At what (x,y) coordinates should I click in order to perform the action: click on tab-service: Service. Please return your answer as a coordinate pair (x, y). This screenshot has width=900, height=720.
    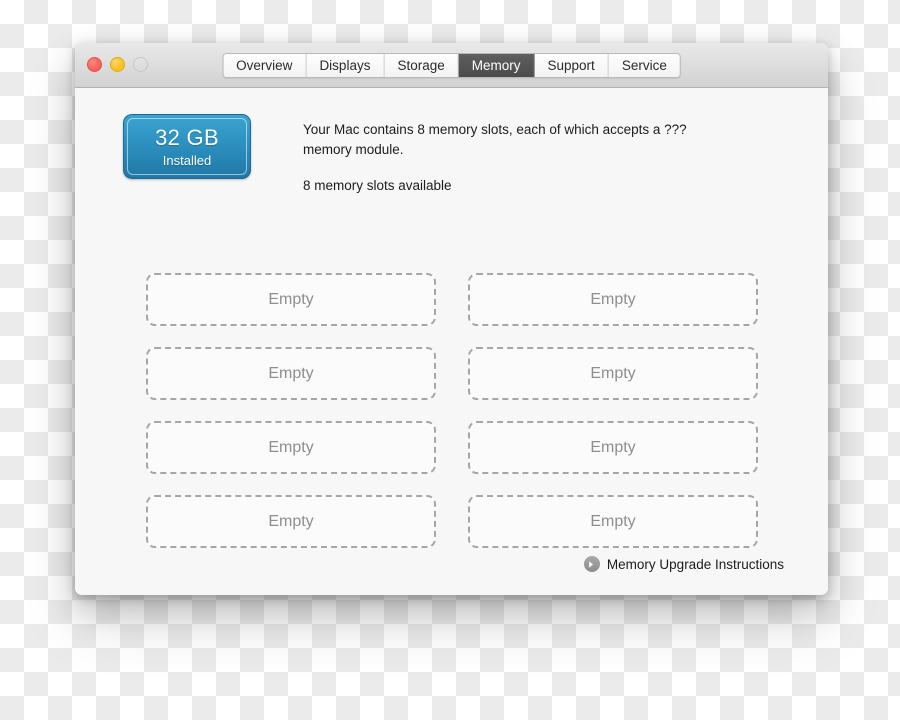
    Looking at the image, I should click on (644, 65).